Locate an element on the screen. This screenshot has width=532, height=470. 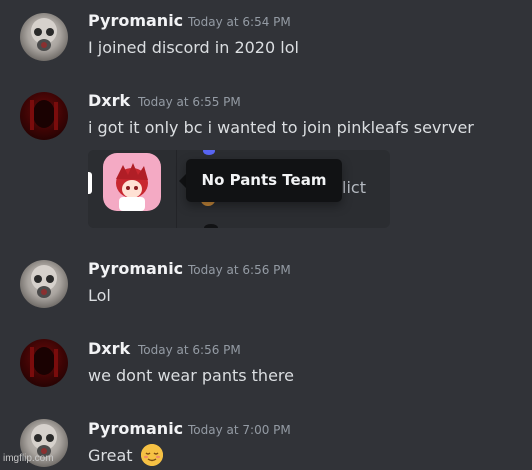
message-text: we dont wear pants there is located at coordinates (191, 375).